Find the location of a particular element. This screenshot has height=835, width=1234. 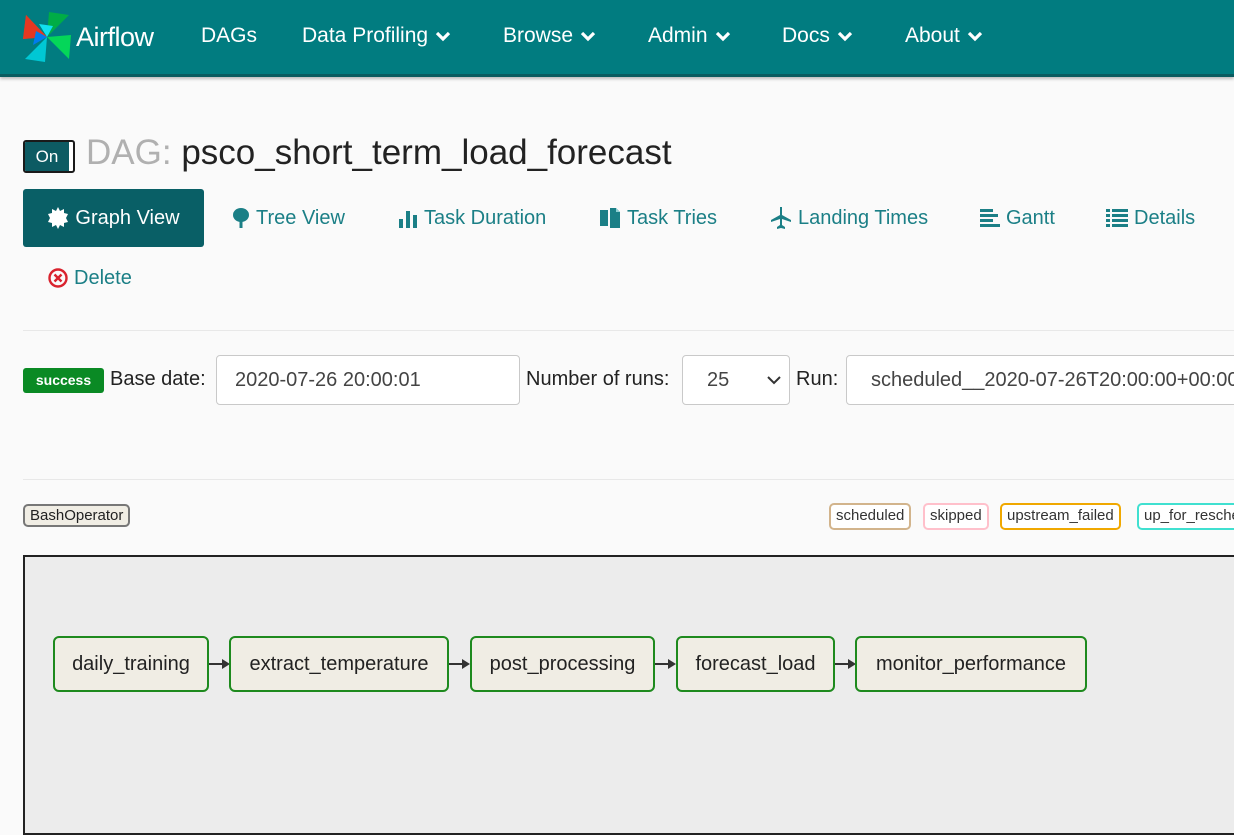

page-title: DAG: psco_short_term_load_forecast is located at coordinates (379, 153).